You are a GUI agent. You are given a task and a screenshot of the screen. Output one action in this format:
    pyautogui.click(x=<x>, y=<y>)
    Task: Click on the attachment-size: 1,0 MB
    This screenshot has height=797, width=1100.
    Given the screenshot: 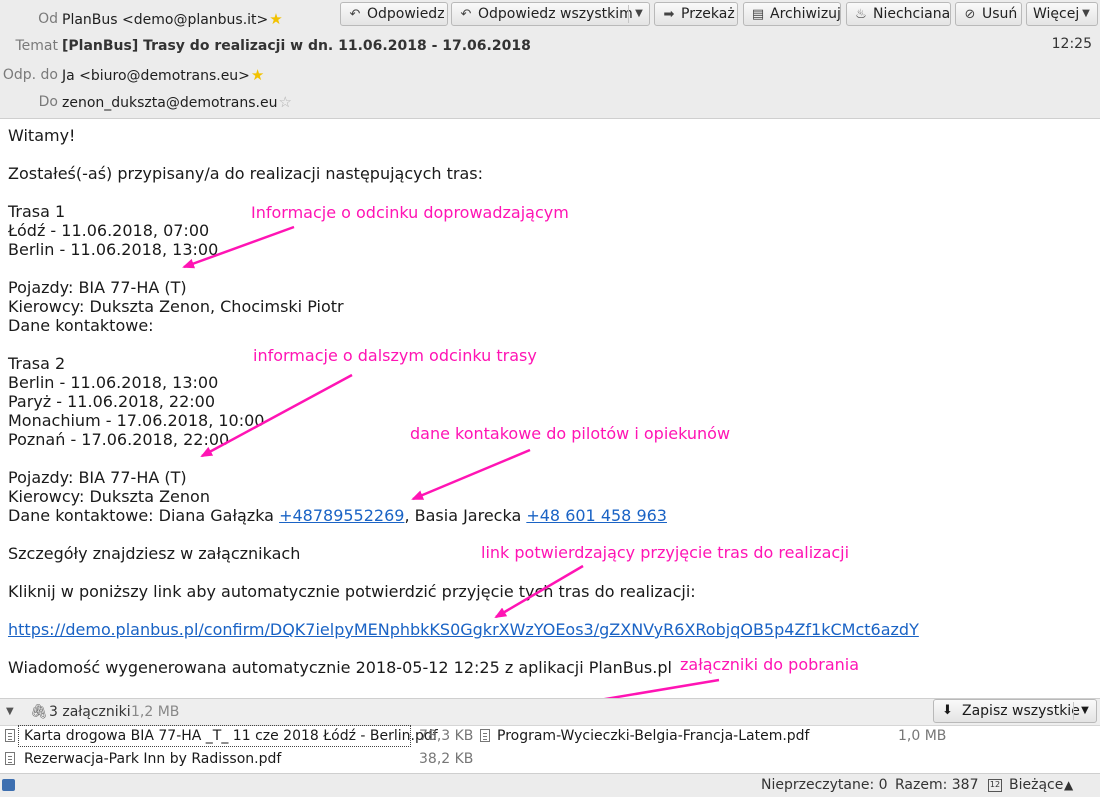 What is the action you would take?
    pyautogui.click(x=922, y=736)
    